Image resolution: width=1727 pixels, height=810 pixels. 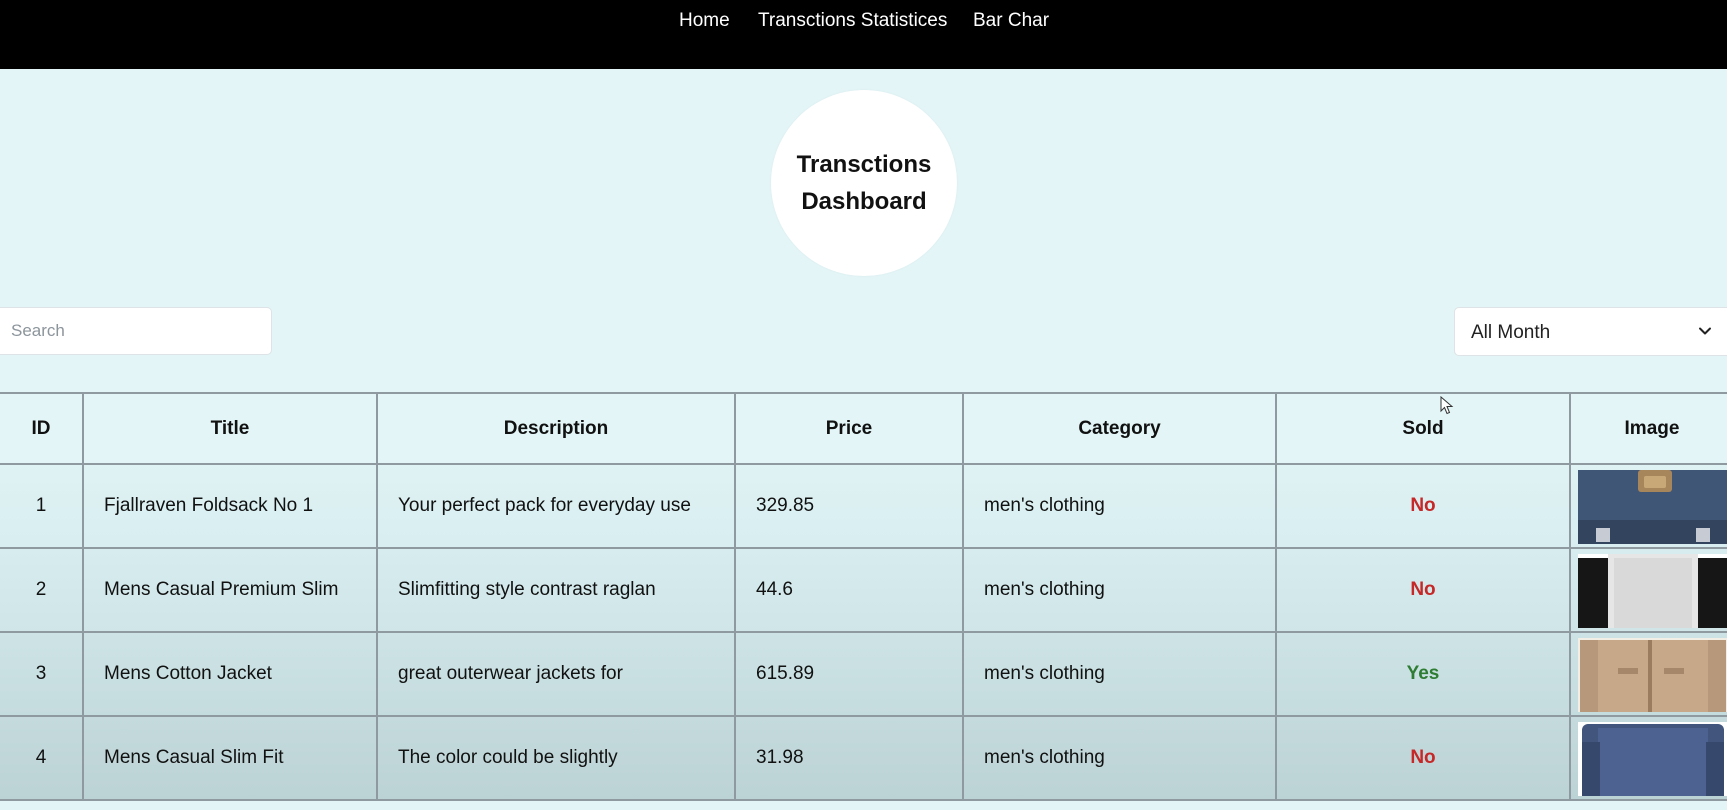 What do you see at coordinates (864, 164) in the screenshot?
I see `dashboard-title-line1: Transctions` at bounding box center [864, 164].